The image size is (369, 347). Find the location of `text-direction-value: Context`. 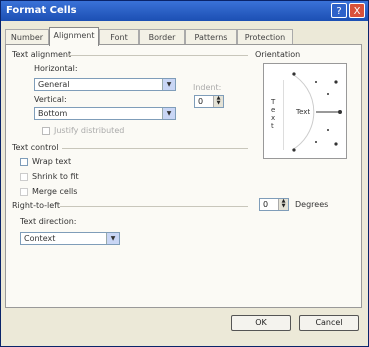

text-direction-value: Context is located at coordinates (40, 238).